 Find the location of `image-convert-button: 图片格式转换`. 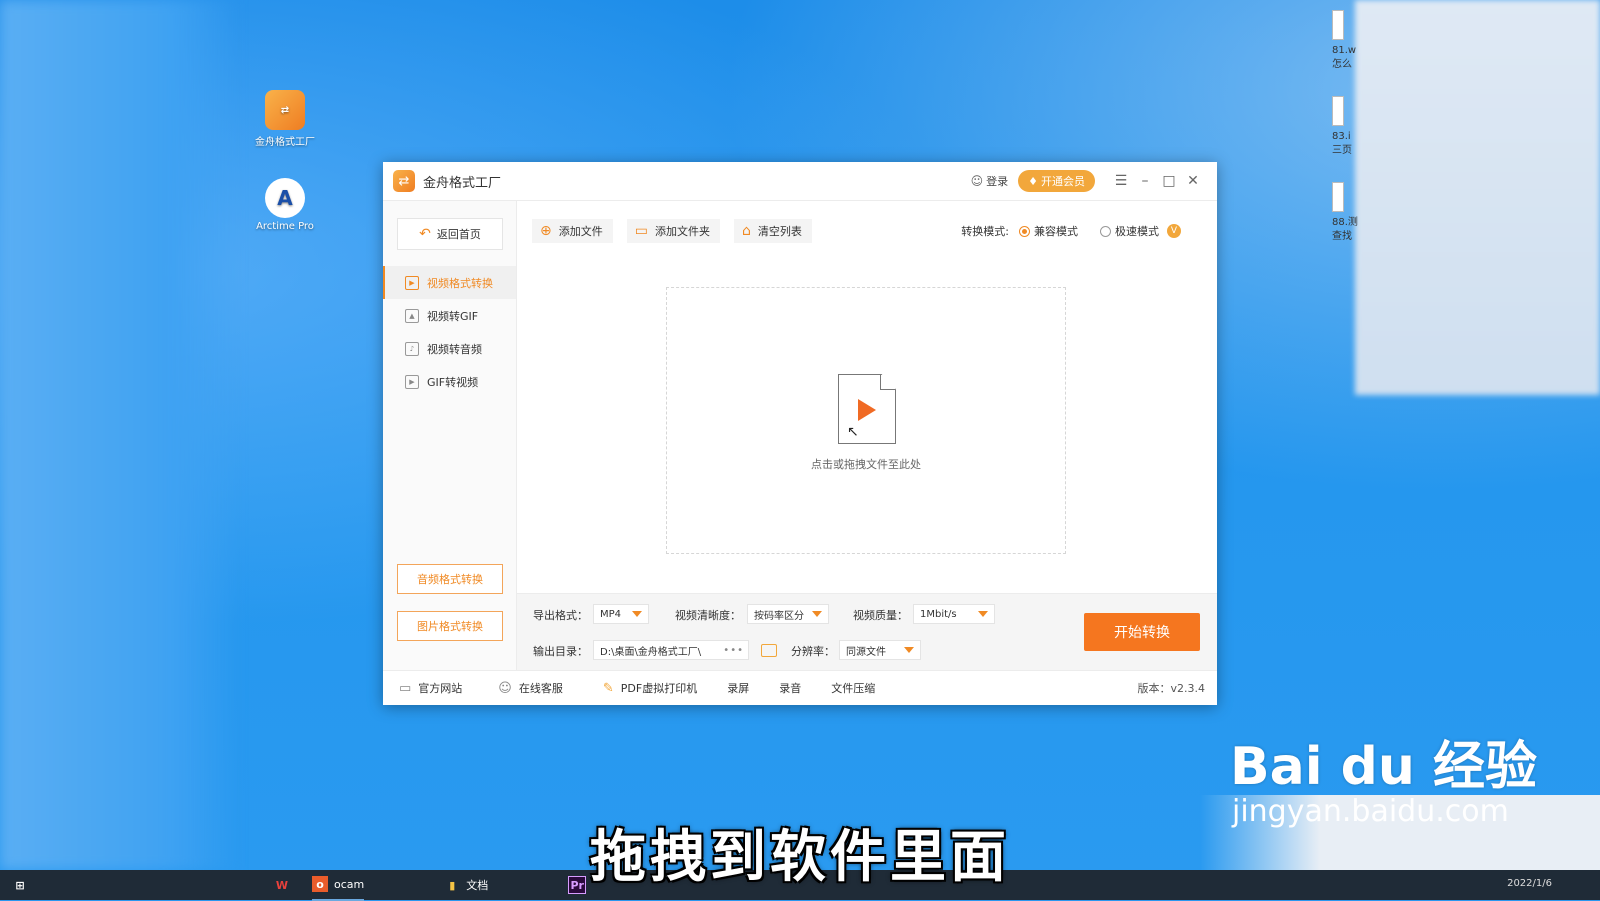

image-convert-button: 图片格式转换 is located at coordinates (450, 626).